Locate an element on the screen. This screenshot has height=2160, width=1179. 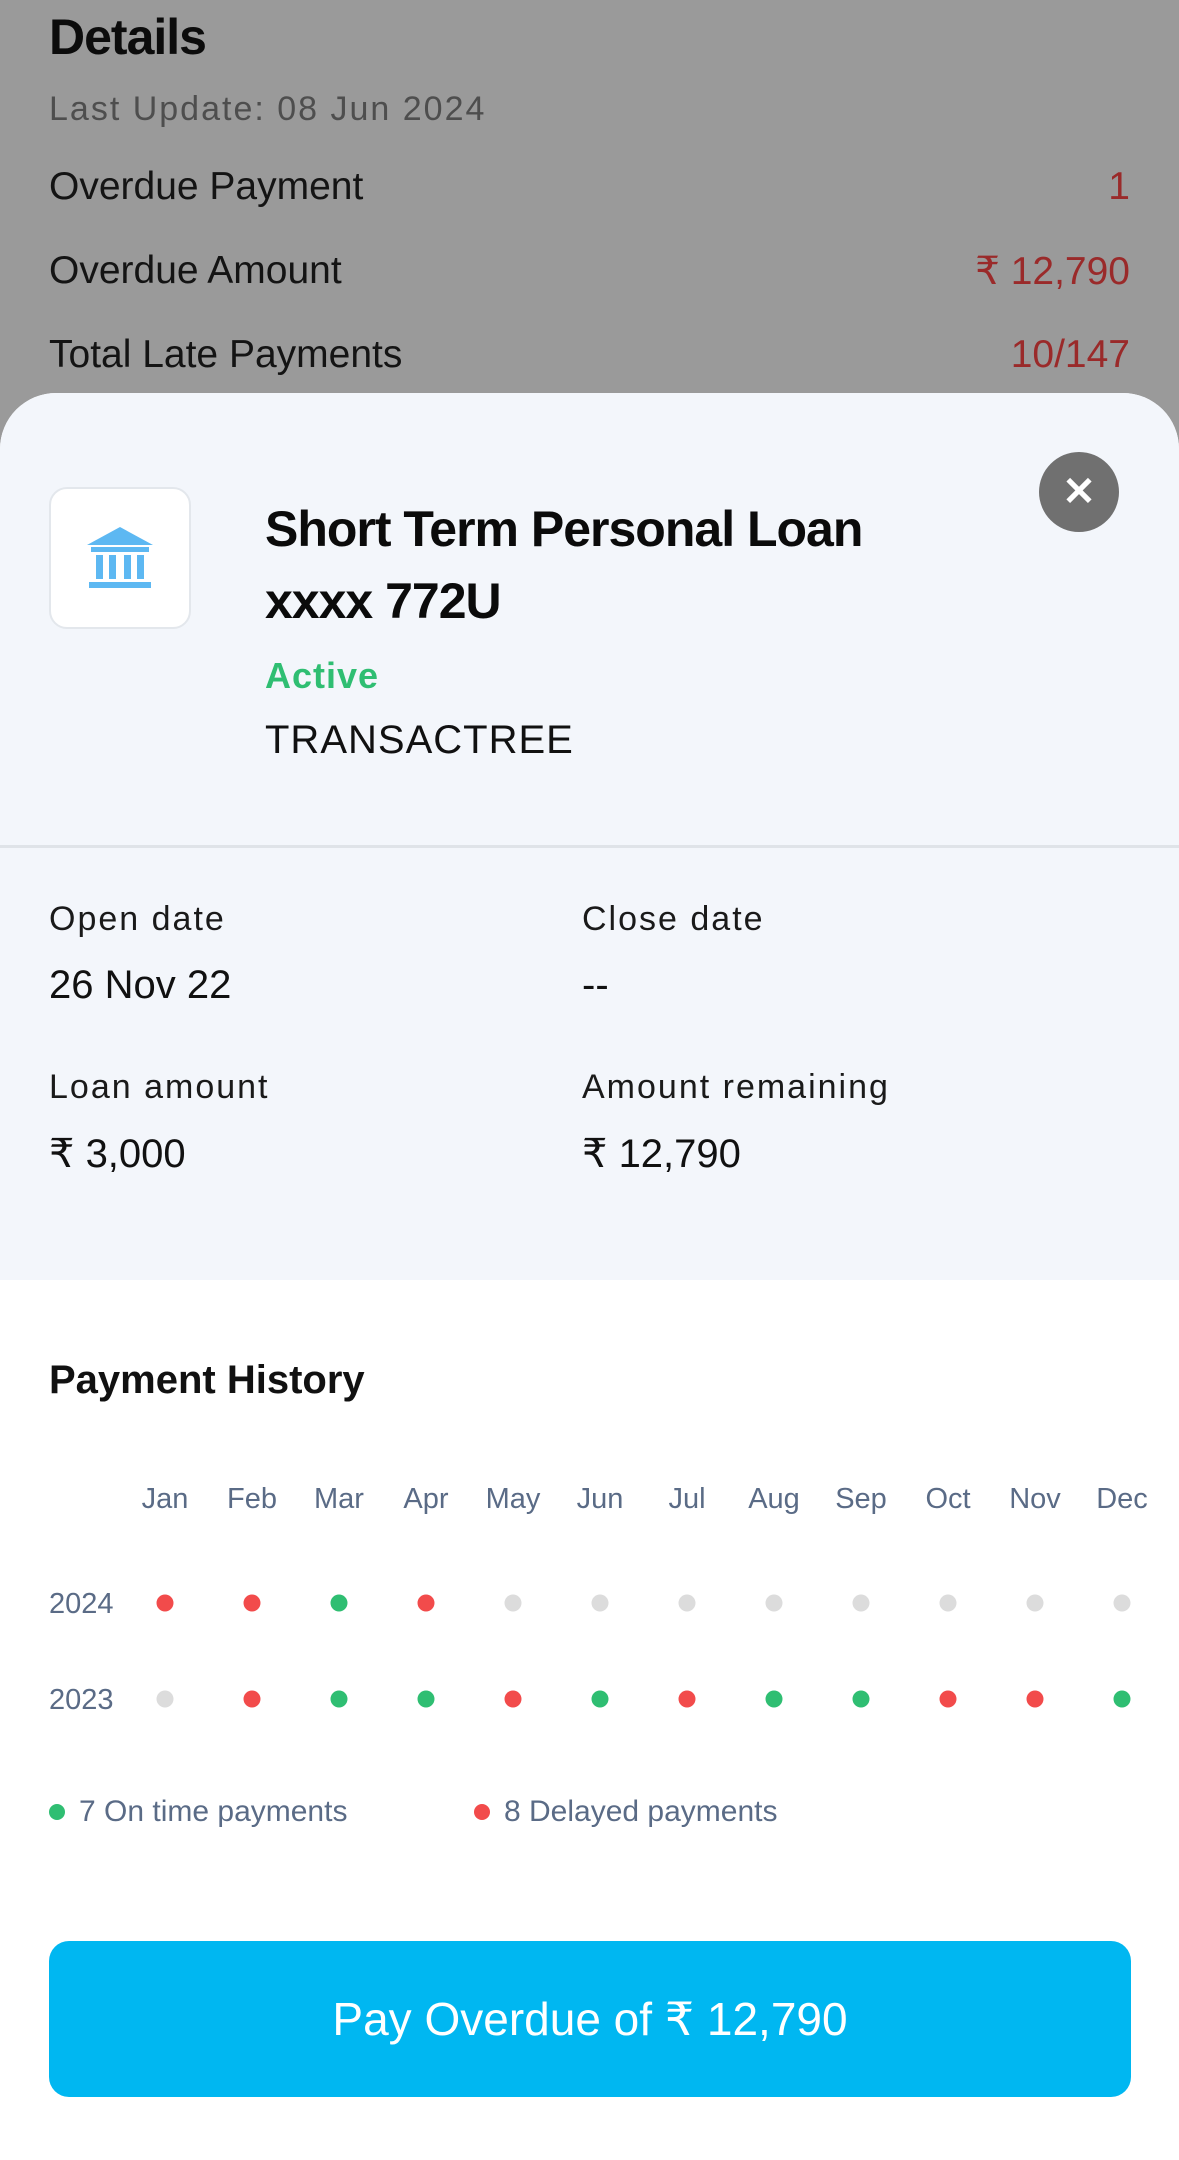
bank-icon is located at coordinates (120, 557).